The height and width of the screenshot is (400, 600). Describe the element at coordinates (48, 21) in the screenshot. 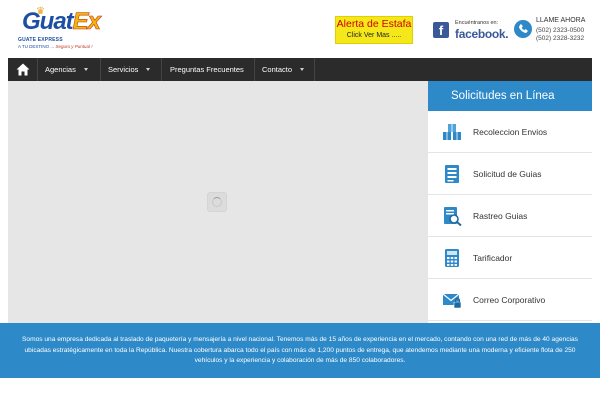

I see `logo-name-main: Guat` at that location.